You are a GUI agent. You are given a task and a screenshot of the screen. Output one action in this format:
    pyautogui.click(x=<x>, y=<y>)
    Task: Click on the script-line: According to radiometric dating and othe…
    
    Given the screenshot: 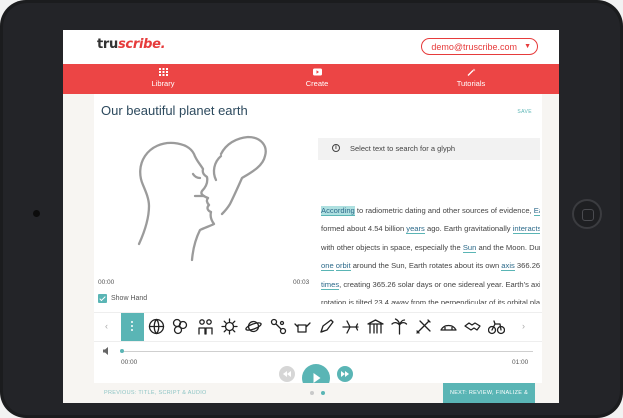 What is the action you would take?
    pyautogui.click(x=430, y=211)
    